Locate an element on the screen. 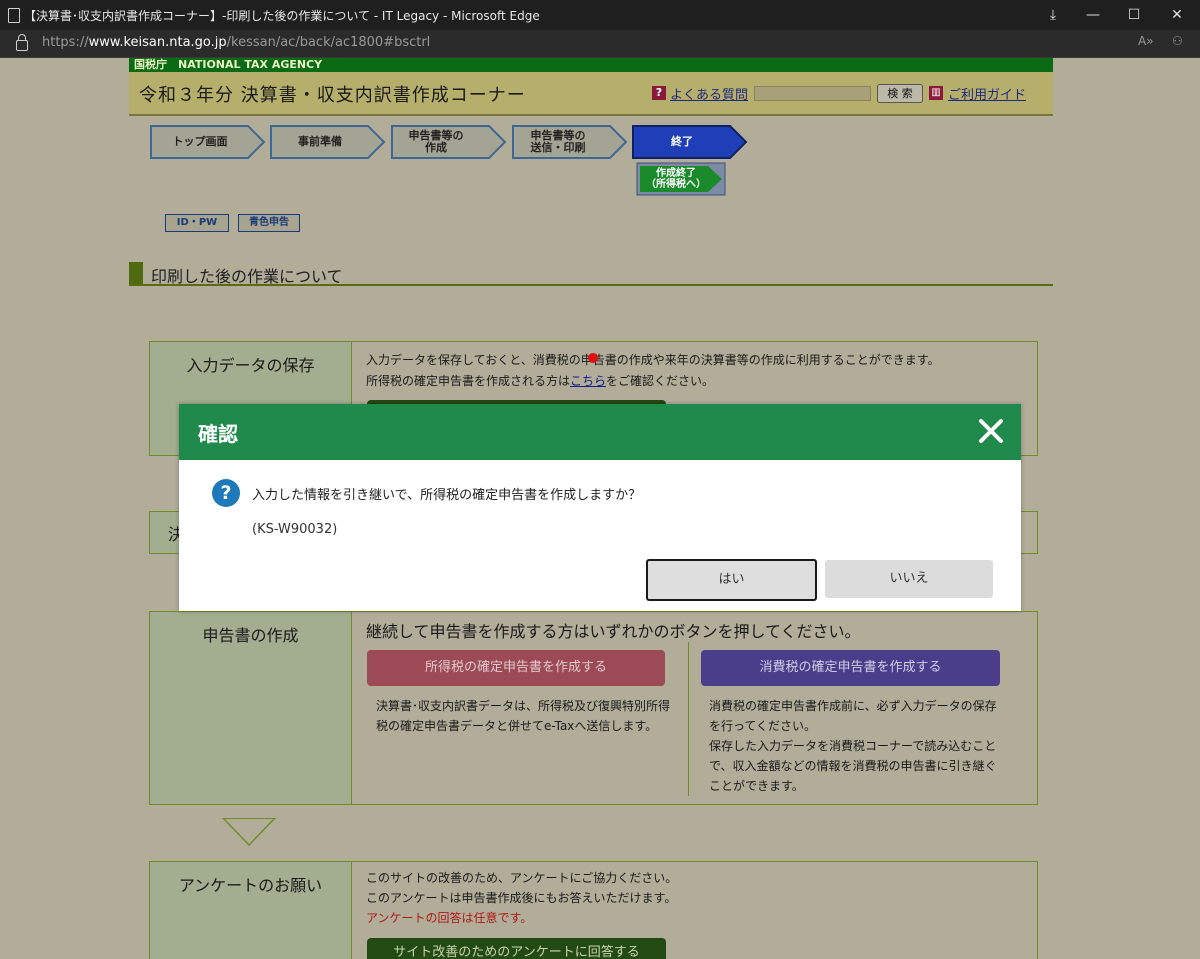 The image size is (1200, 959). flow-arrow-down is located at coordinates (249, 832).